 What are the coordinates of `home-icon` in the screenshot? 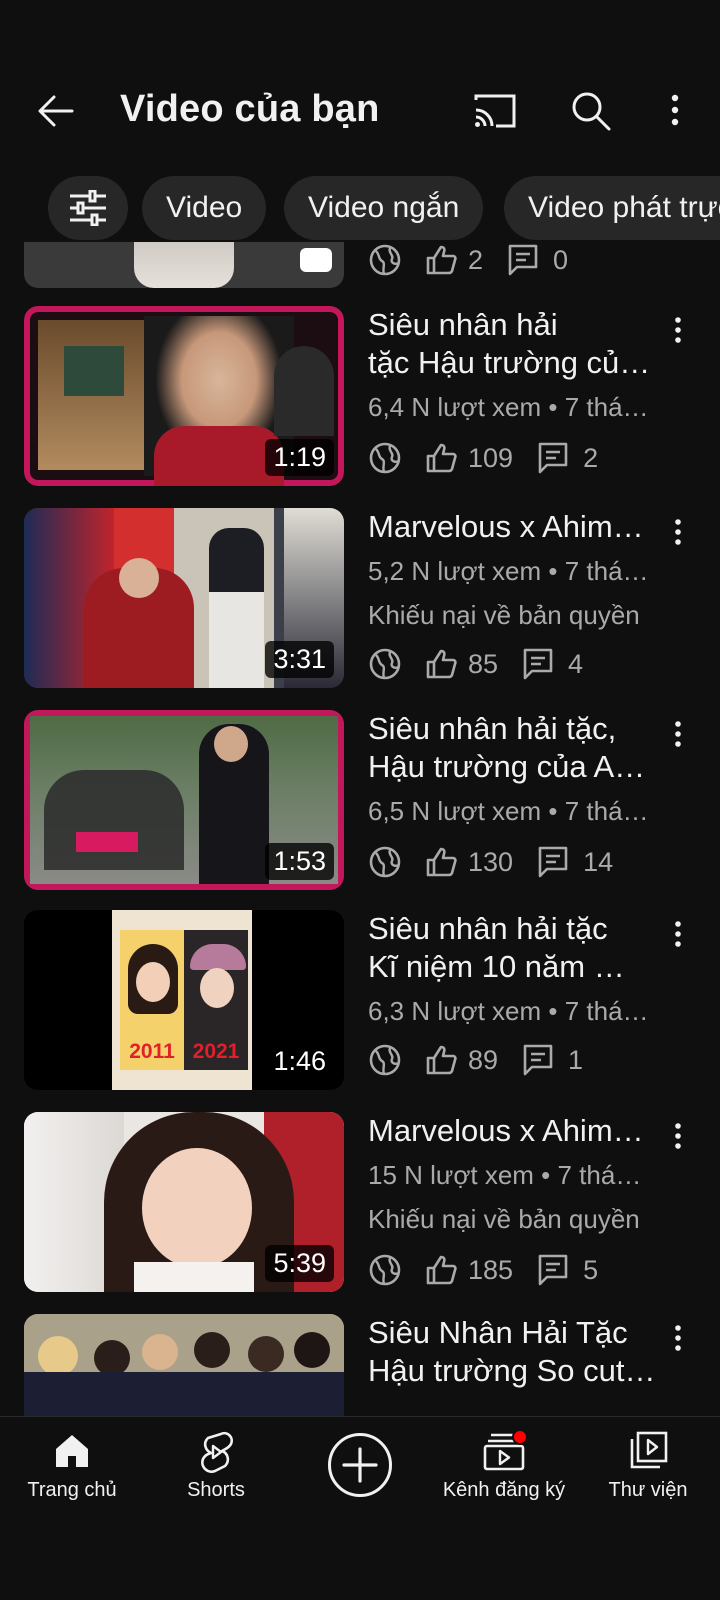 It's located at (72, 1451).